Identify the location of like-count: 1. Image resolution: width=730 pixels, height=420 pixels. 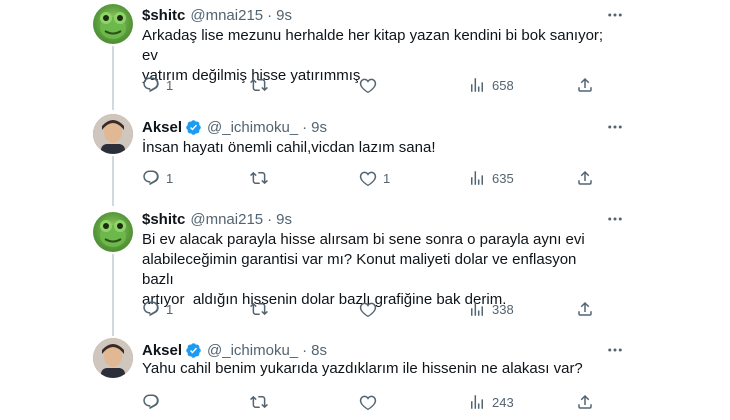
(387, 178).